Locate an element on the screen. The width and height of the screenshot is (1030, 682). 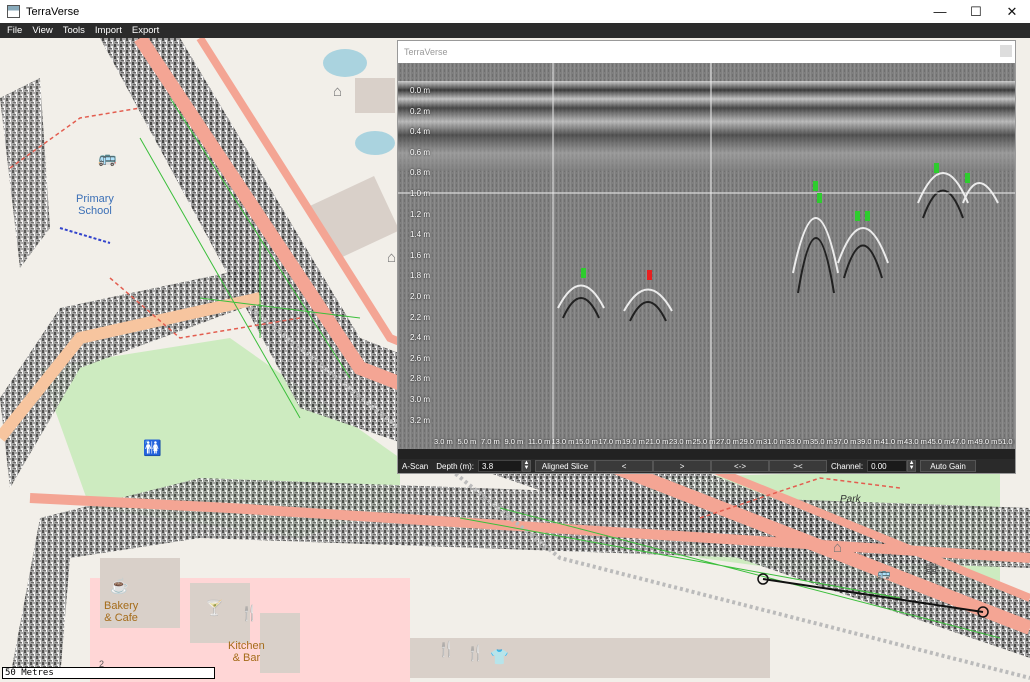
close-button: ✕ is located at coordinates (1012, 11).